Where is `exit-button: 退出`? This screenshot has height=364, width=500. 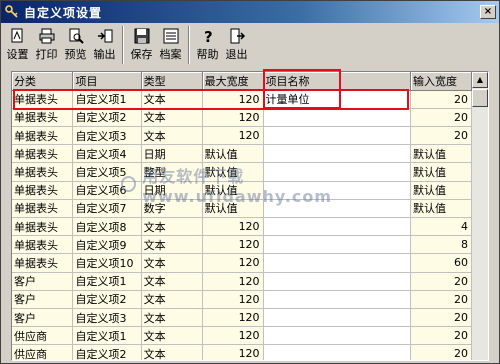
exit-button: 退出 is located at coordinates (236, 45).